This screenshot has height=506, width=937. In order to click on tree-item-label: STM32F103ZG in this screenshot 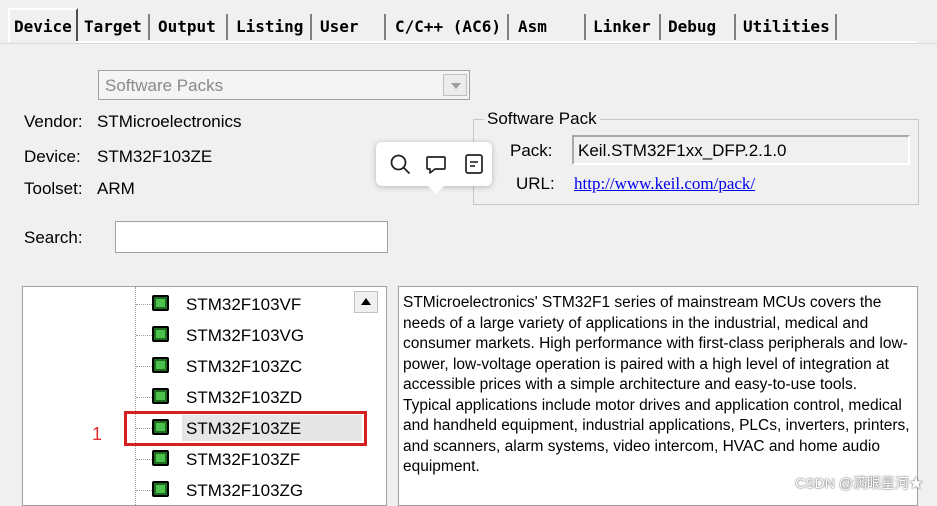, I will do `click(245, 490)`.